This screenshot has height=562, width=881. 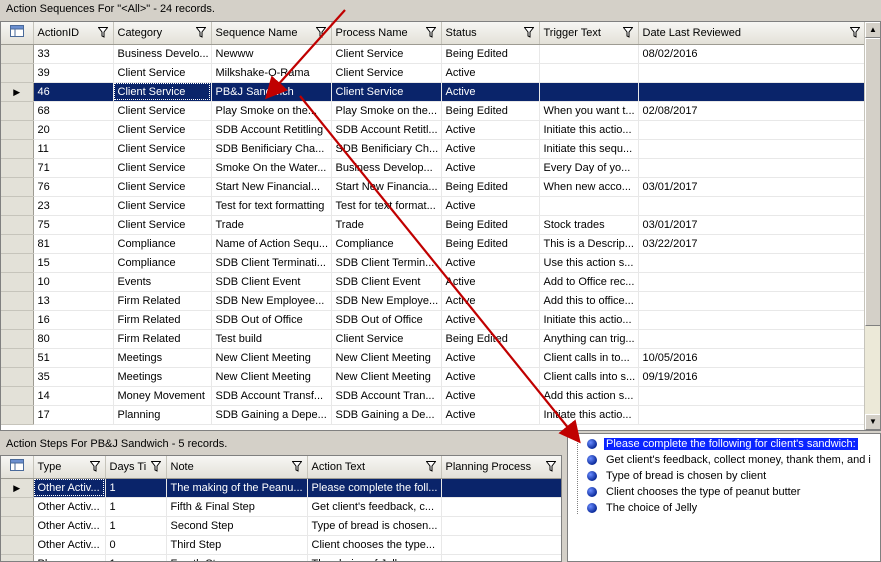 What do you see at coordinates (589, 73) in the screenshot?
I see `cell-trigger` at bounding box center [589, 73].